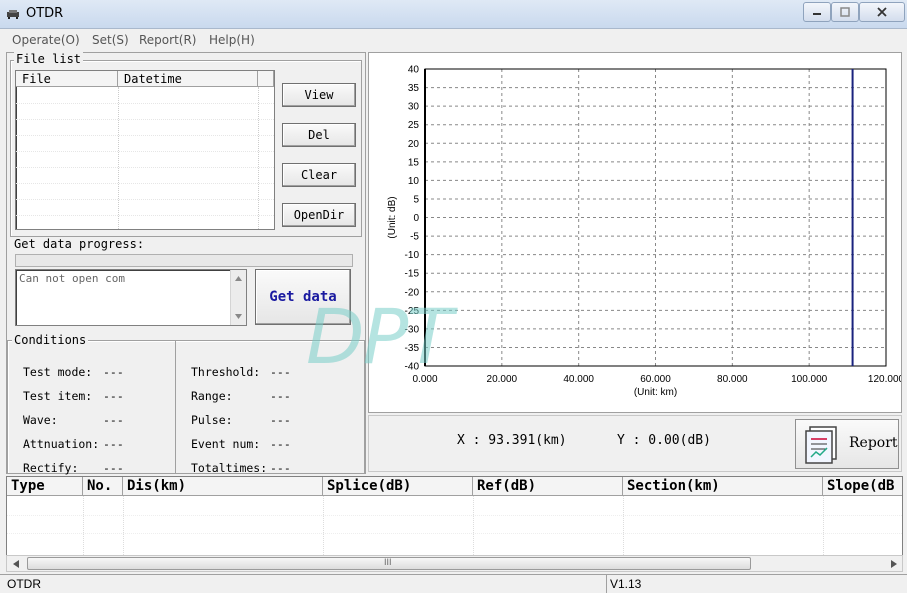  Describe the element at coordinates (223, 486) in the screenshot. I see `column-header-dis: Dis(km)` at that location.